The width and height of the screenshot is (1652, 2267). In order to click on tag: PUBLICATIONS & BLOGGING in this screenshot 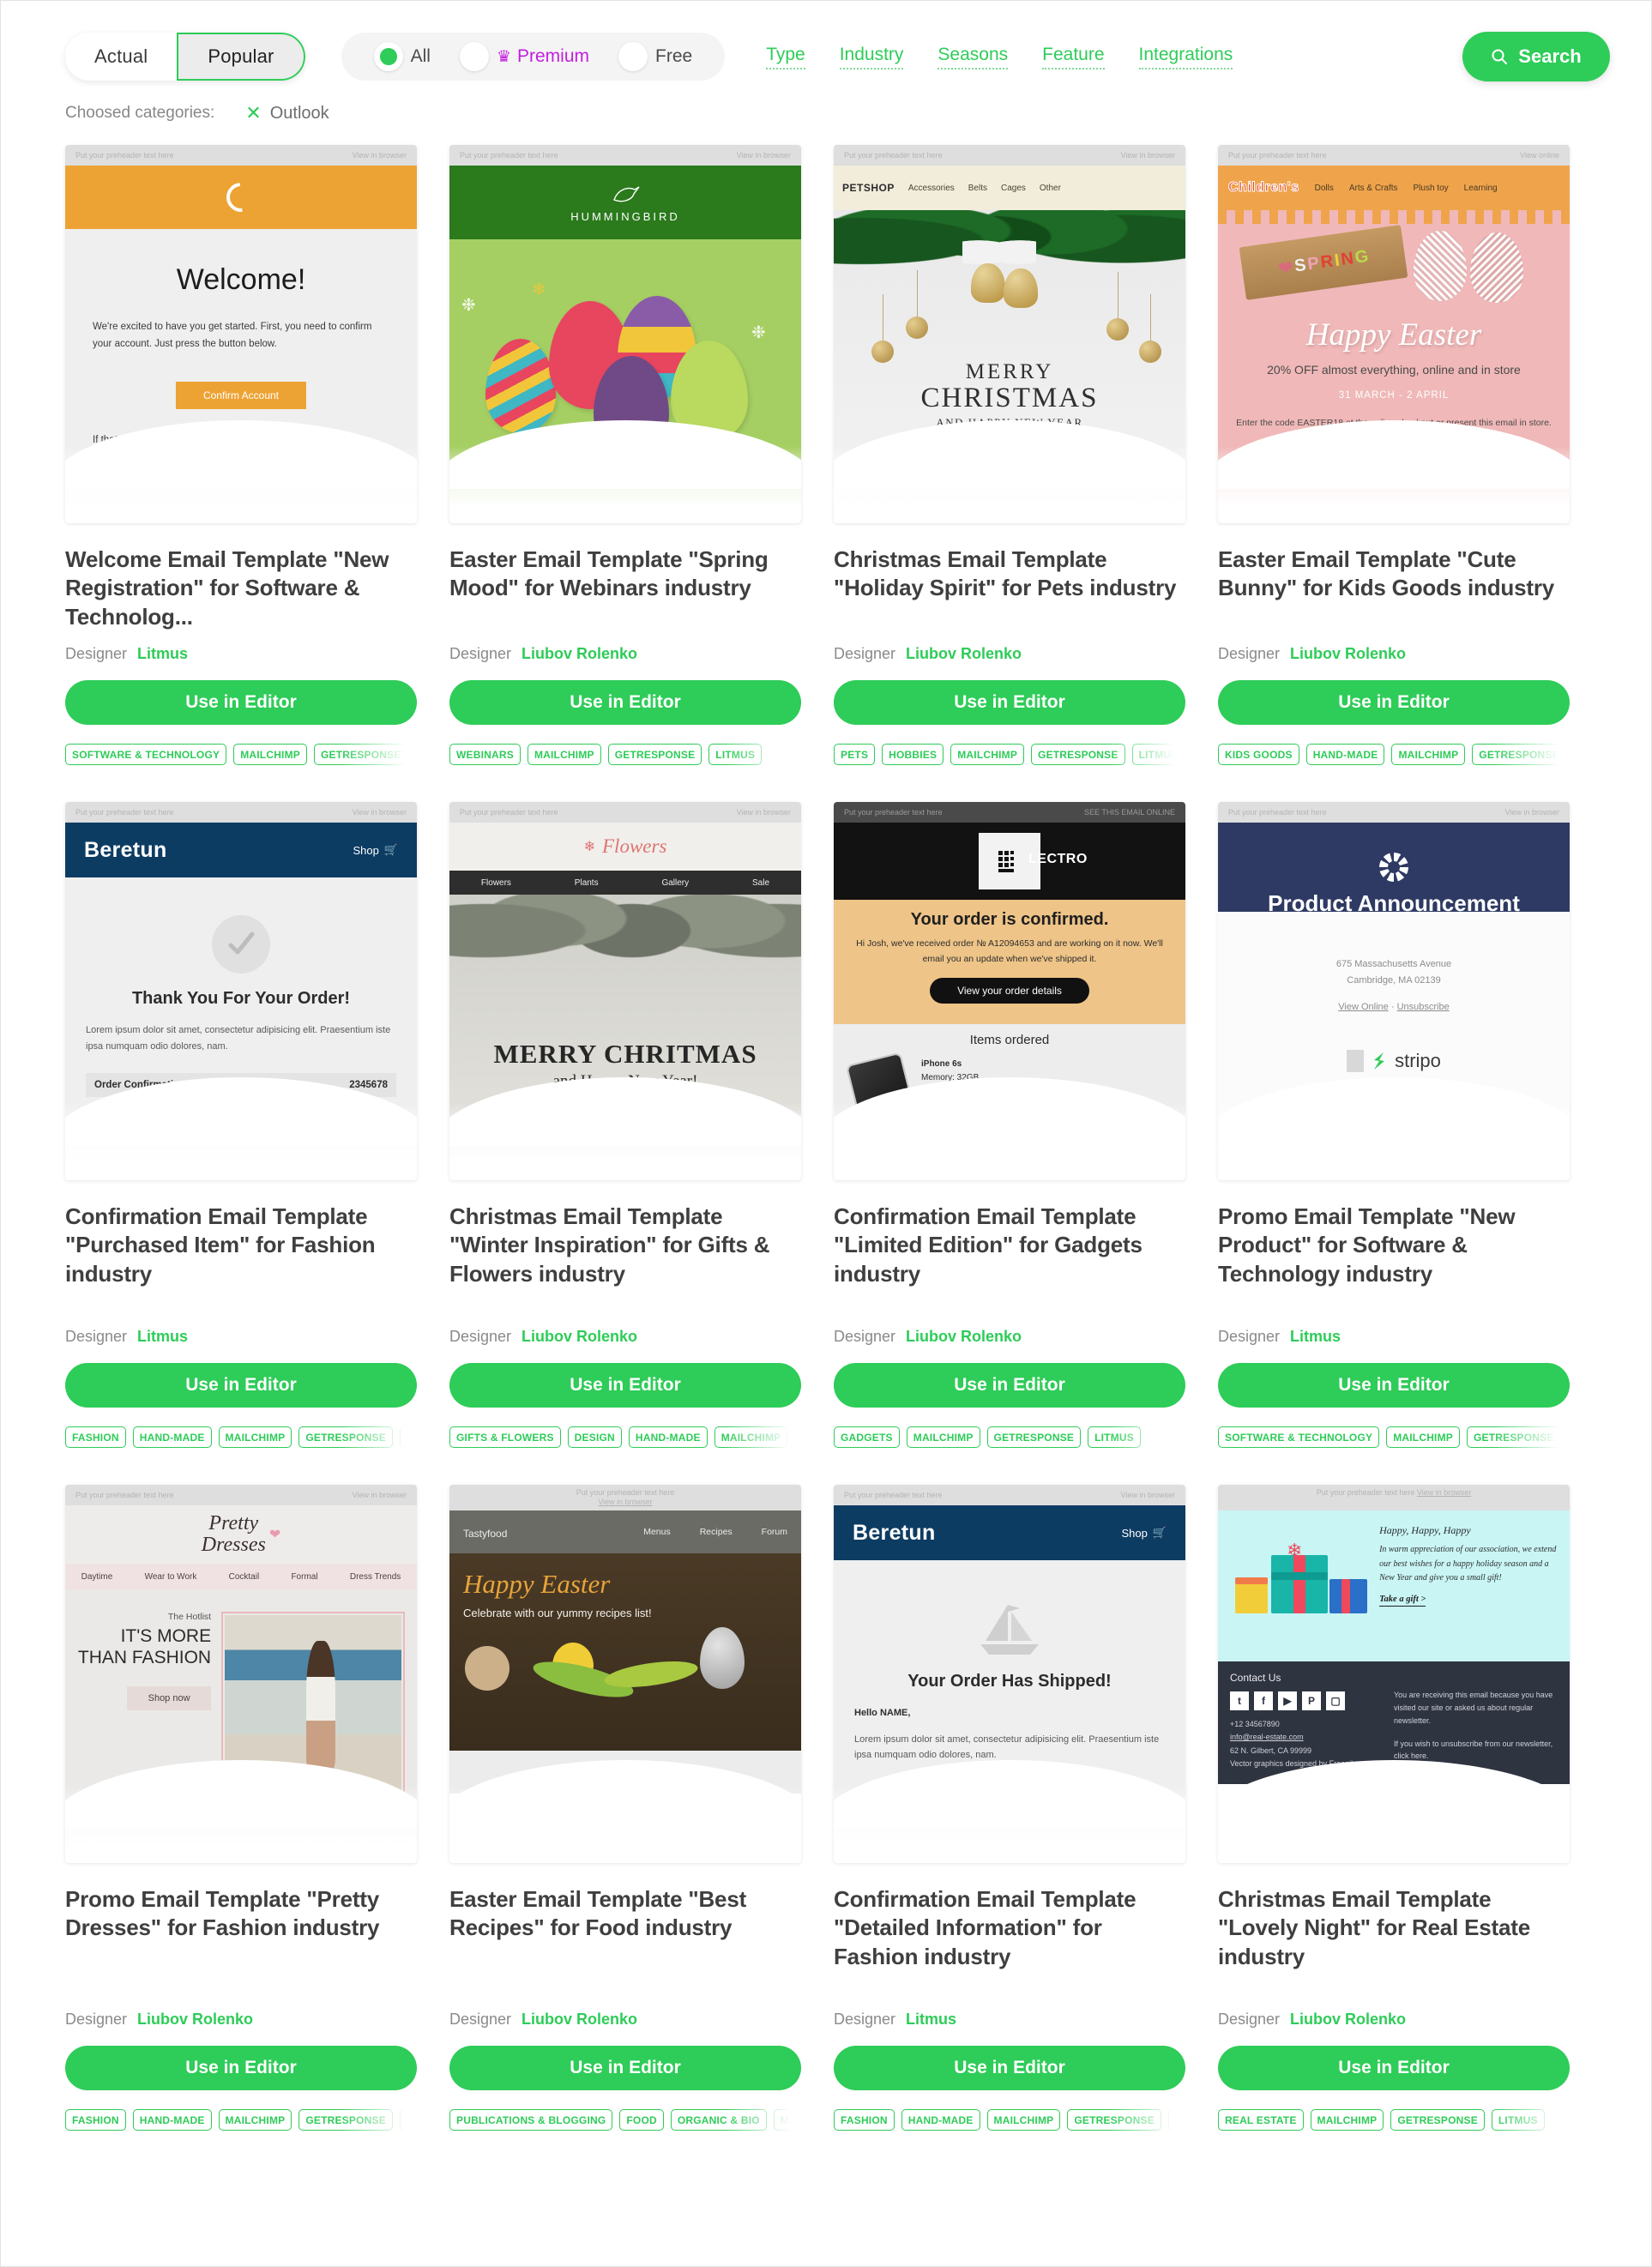, I will do `click(531, 2120)`.